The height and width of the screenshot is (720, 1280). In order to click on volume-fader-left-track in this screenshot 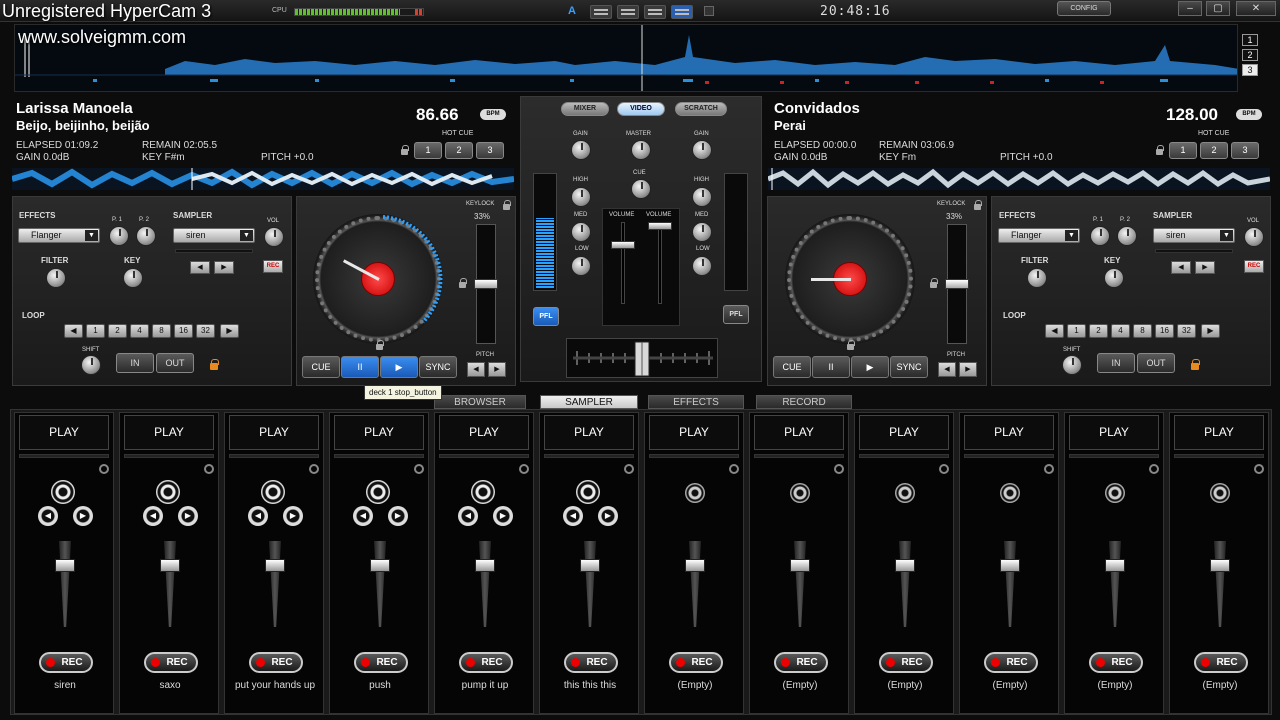, I will do `click(623, 263)`.